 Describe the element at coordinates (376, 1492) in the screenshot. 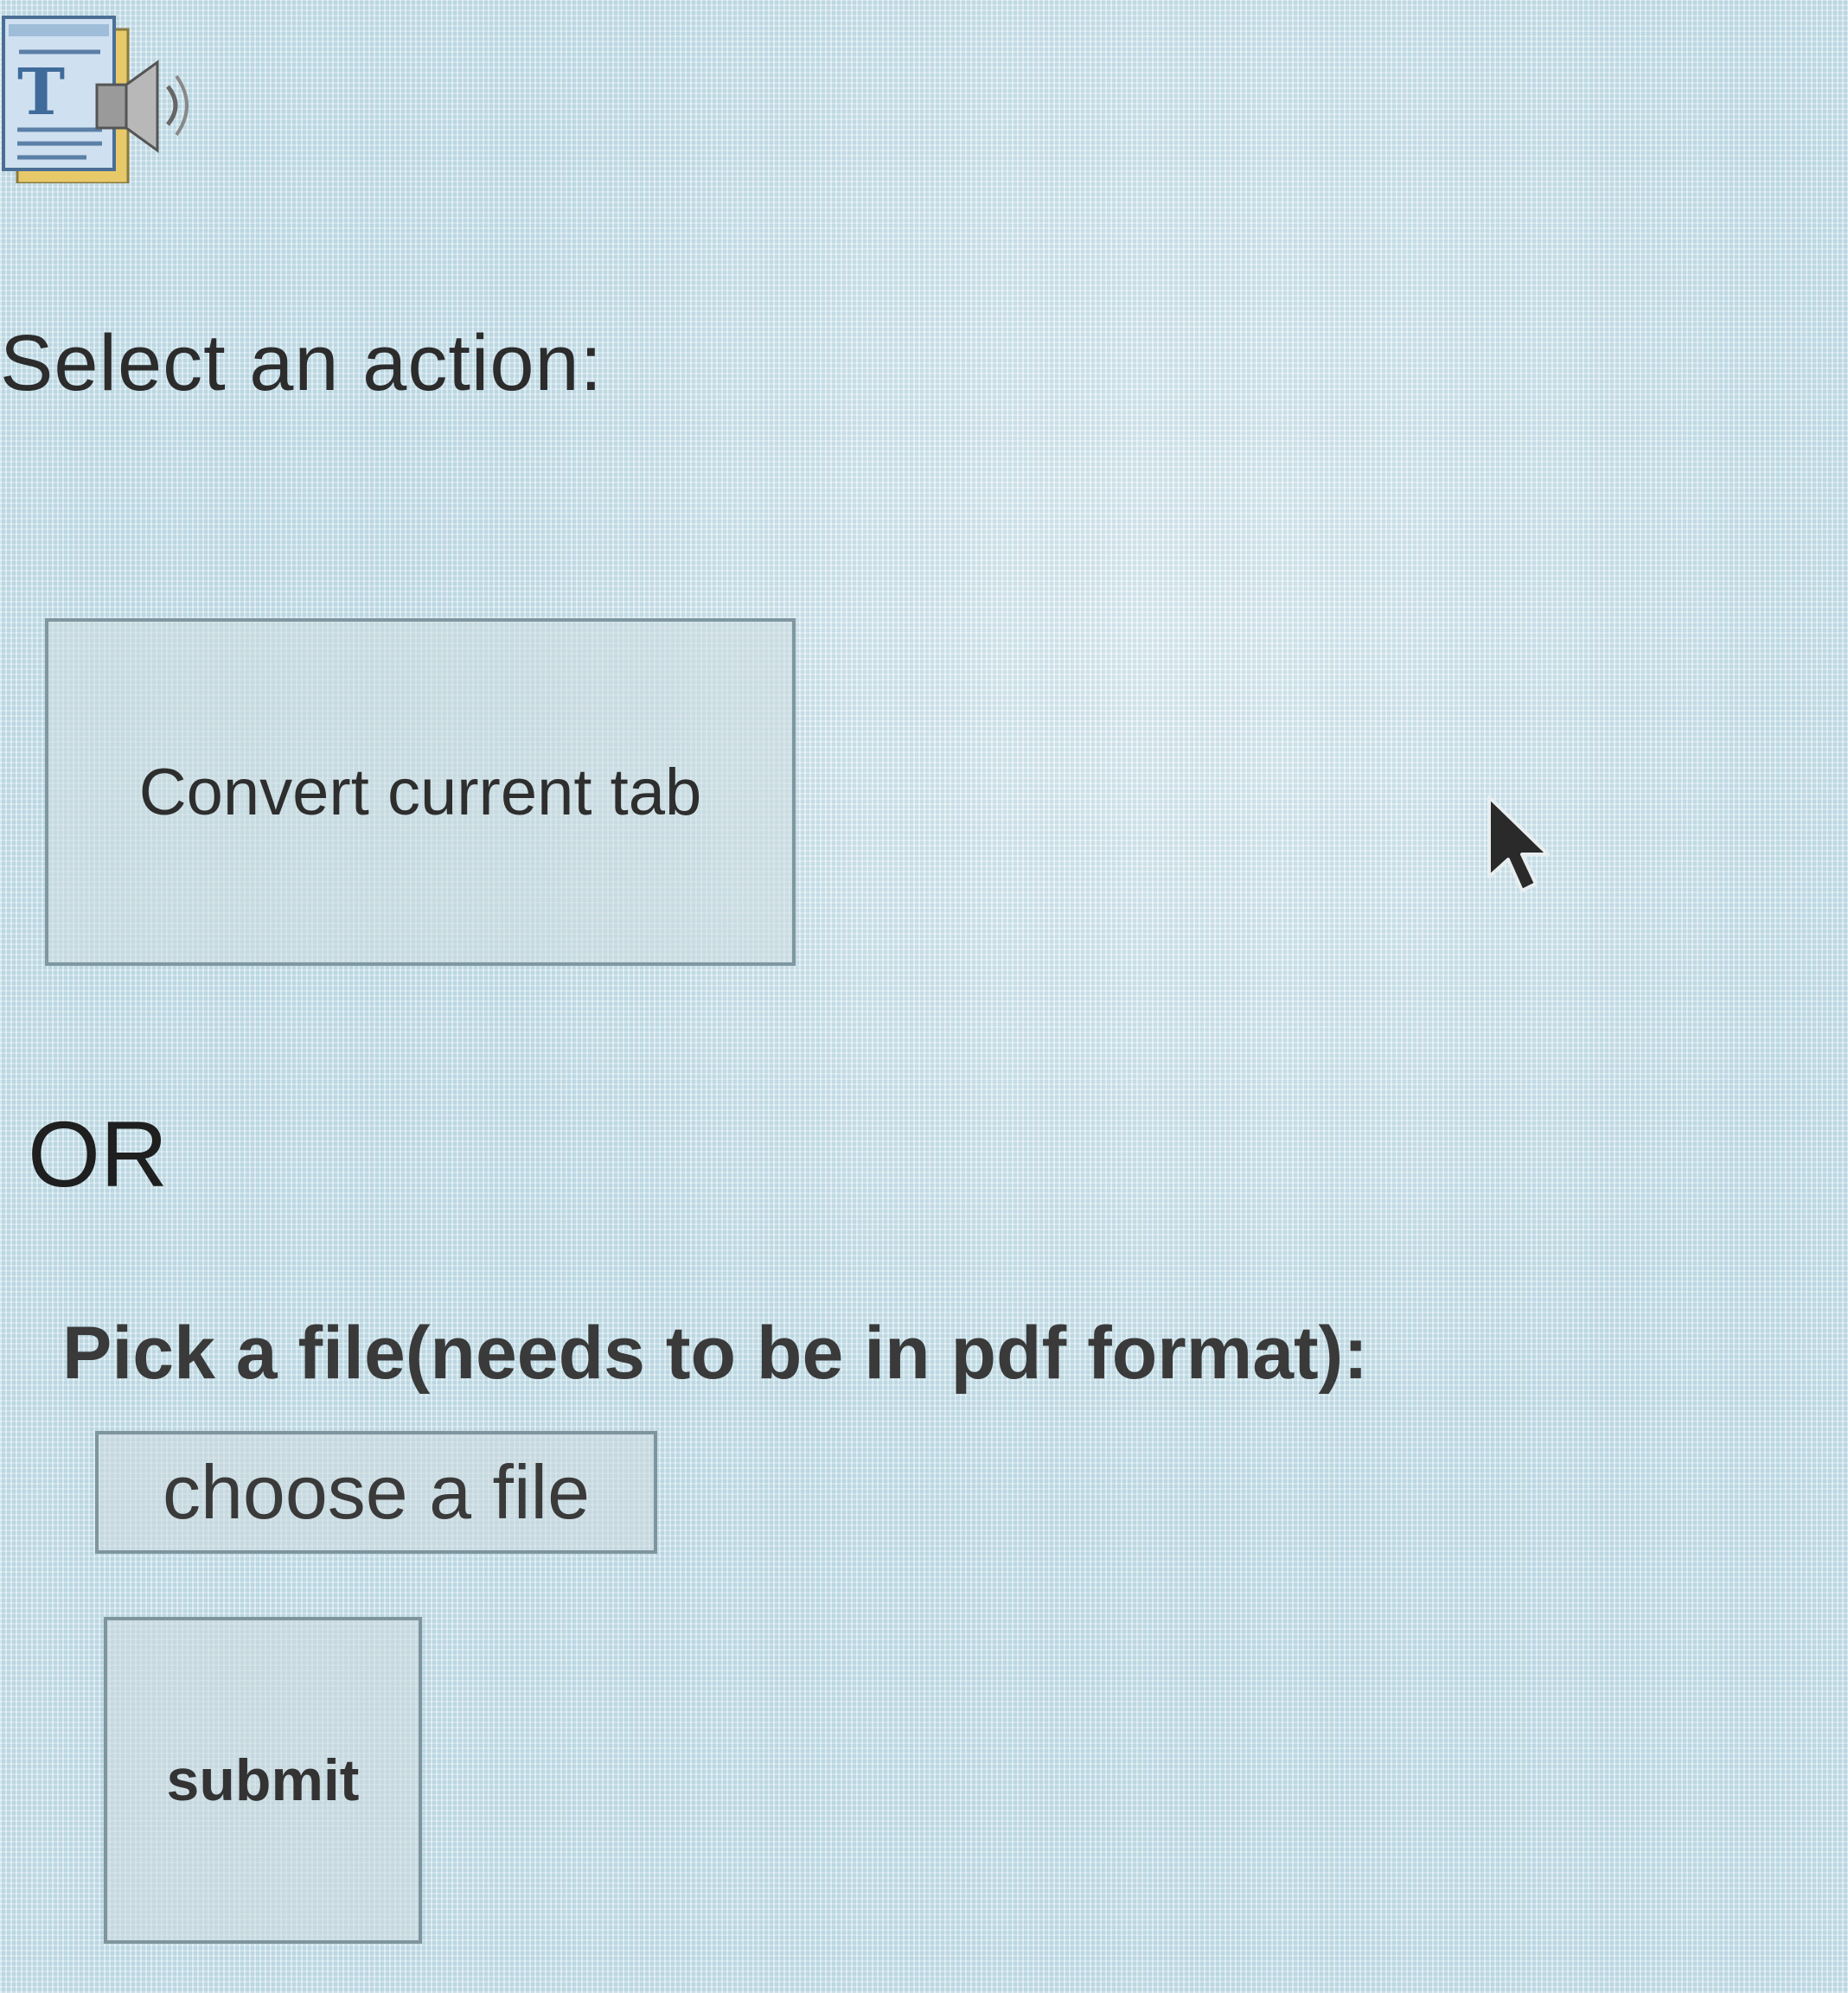

I see `choose-file-button: choose a file` at that location.